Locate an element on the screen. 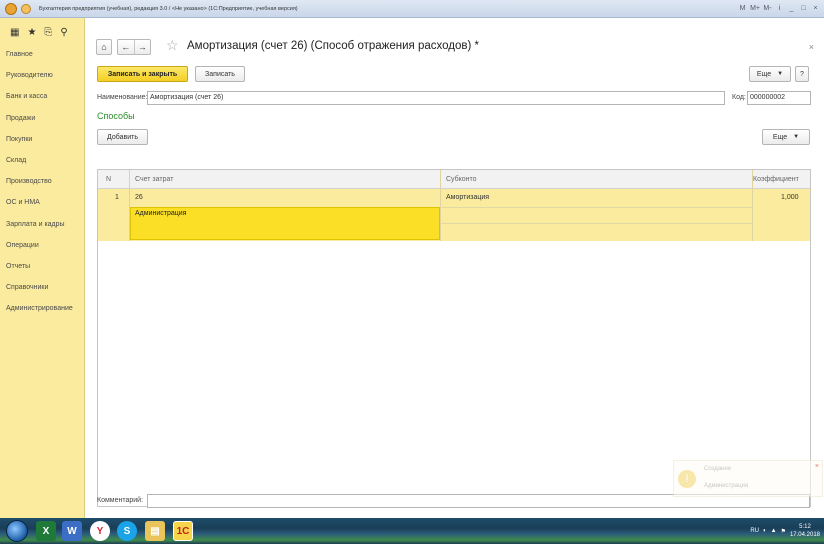 Image resolution: width=824 pixels, height=544 pixels. coefficient-cell: 1,000 is located at coordinates (790, 197).